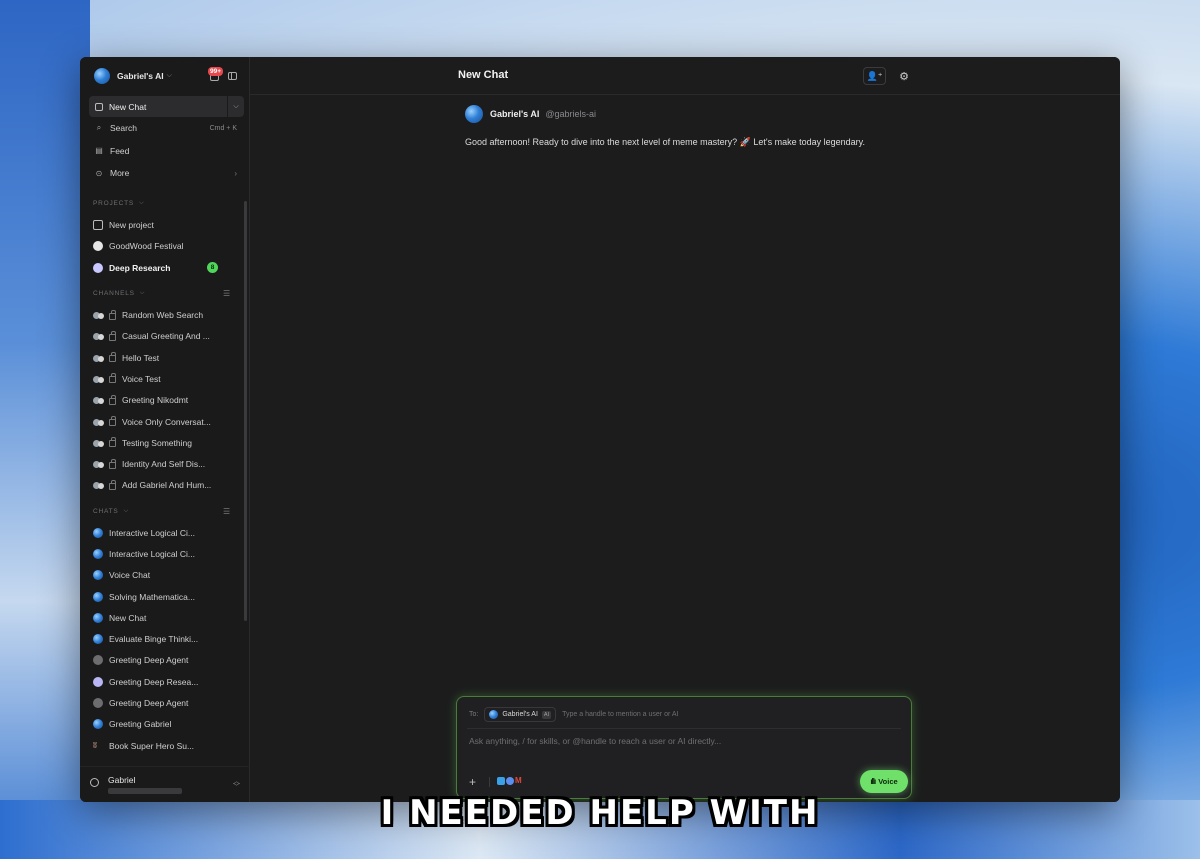 Image resolution: width=1200 pixels, height=859 pixels. I want to click on project-new: New project, so click(164, 225).